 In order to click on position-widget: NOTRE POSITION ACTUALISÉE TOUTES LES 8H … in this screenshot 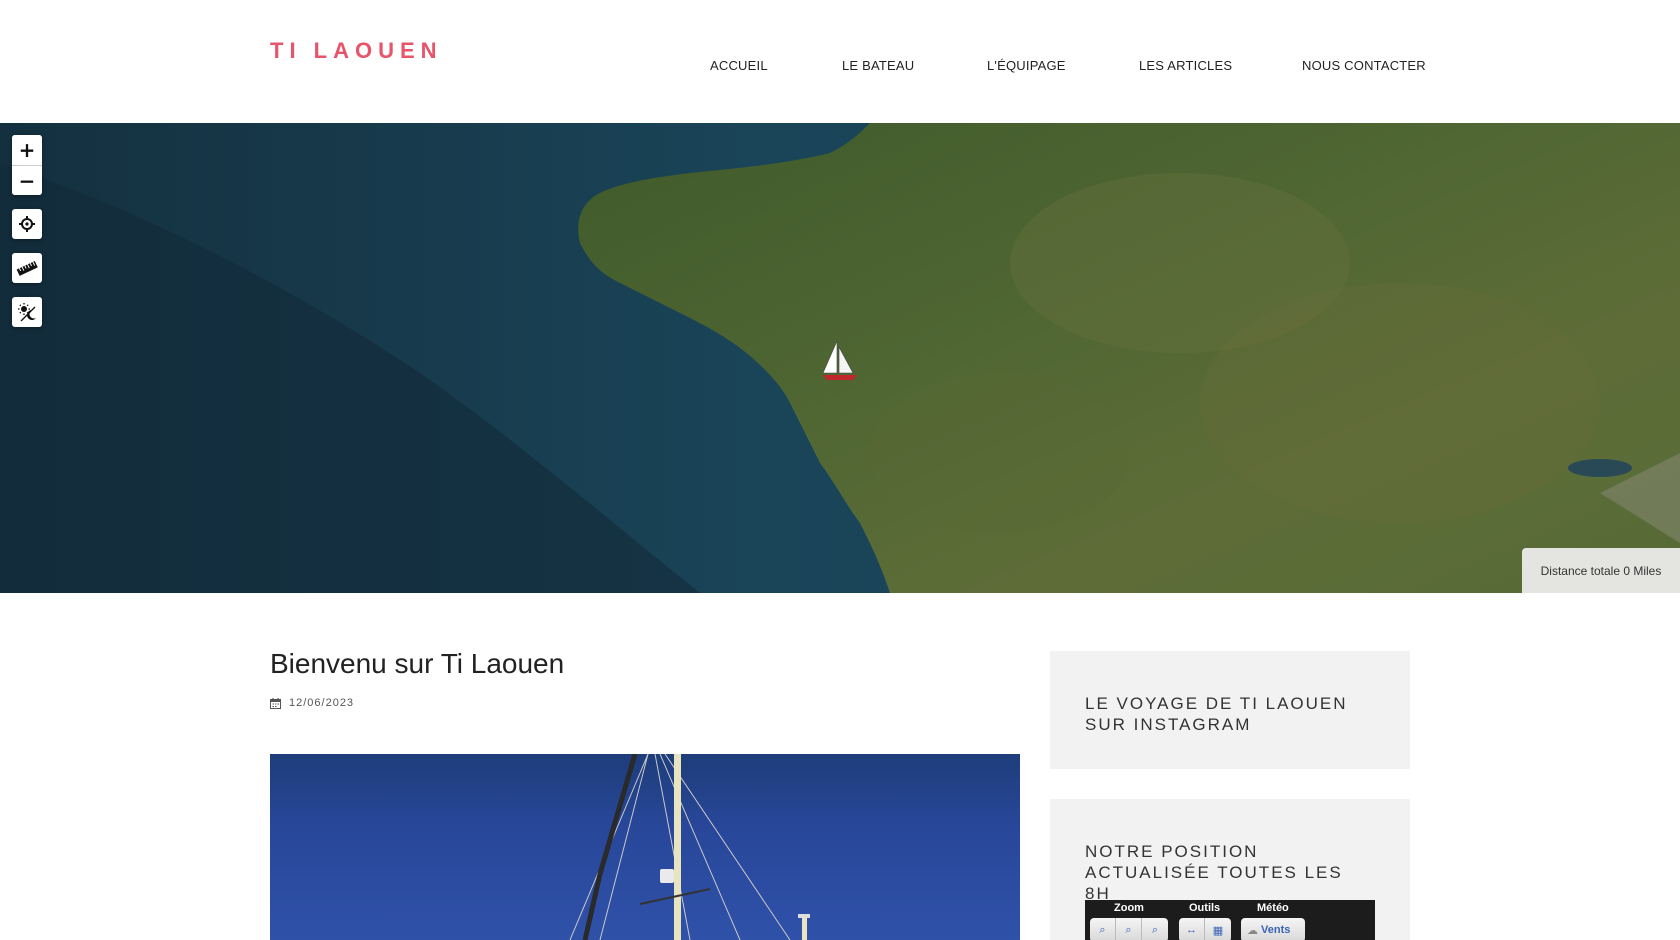, I will do `click(1230, 869)`.